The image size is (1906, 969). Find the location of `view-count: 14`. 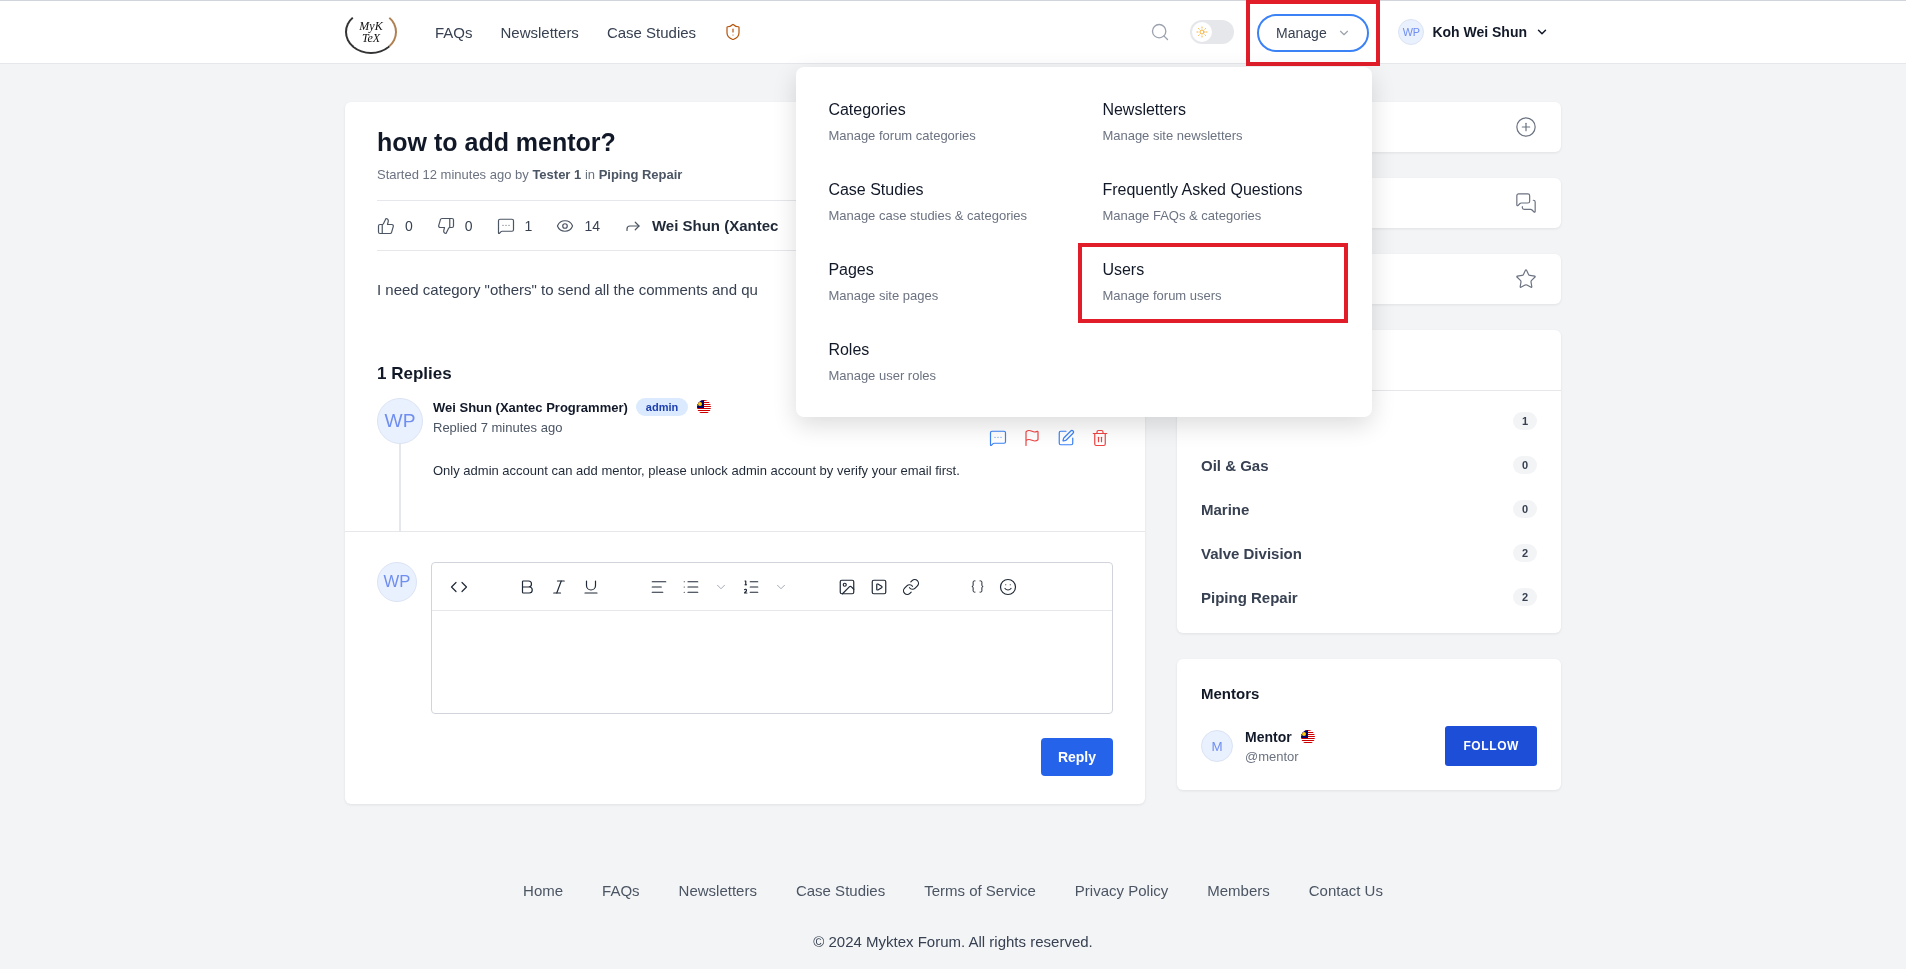

view-count: 14 is located at coordinates (592, 225).